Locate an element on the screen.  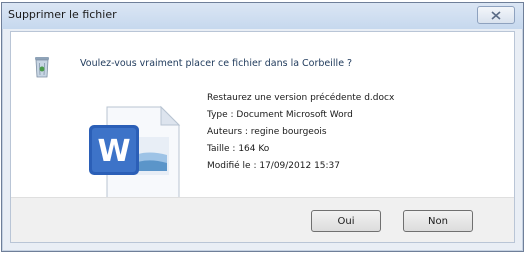
file-name: Restaurez une version précédente d.docx is located at coordinates (301, 98).